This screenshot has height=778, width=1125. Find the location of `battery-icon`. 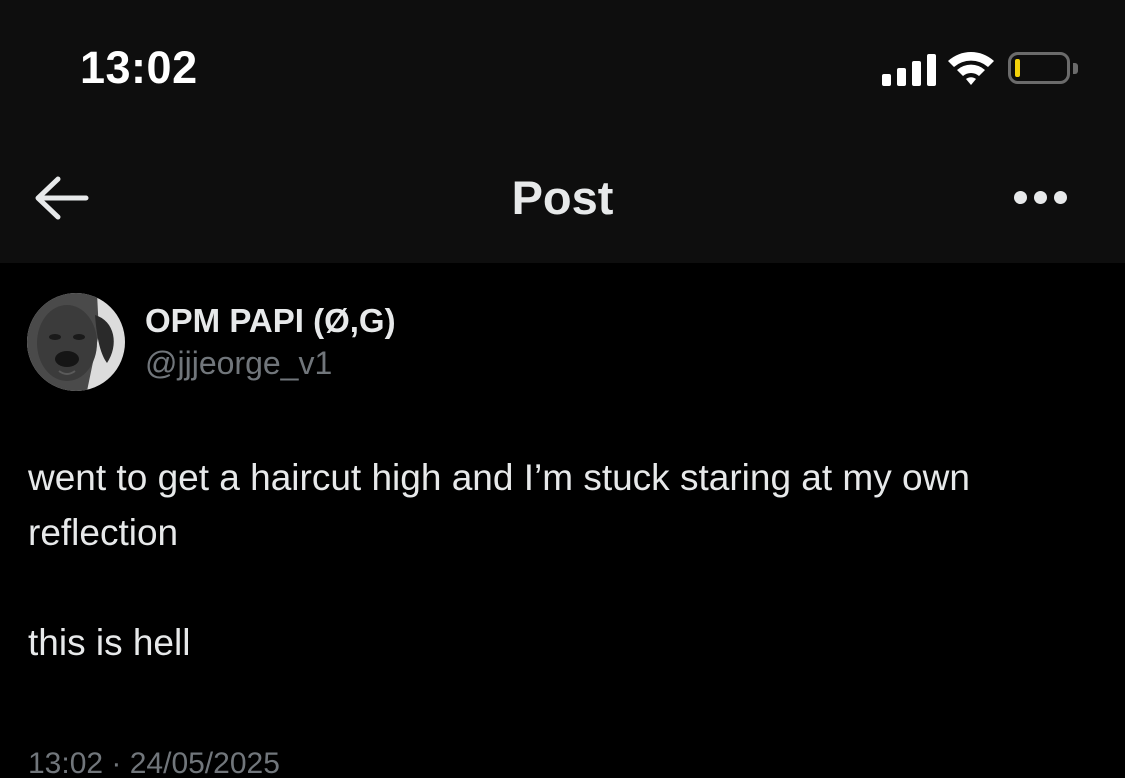

battery-icon is located at coordinates (1039, 68).